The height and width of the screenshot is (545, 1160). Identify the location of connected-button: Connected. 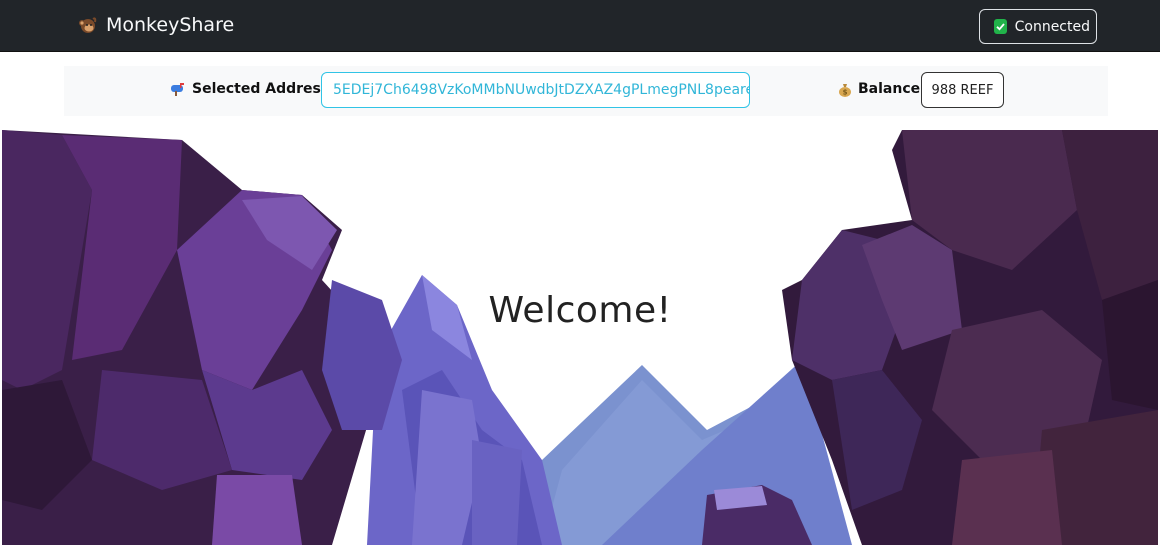
(1038, 26).